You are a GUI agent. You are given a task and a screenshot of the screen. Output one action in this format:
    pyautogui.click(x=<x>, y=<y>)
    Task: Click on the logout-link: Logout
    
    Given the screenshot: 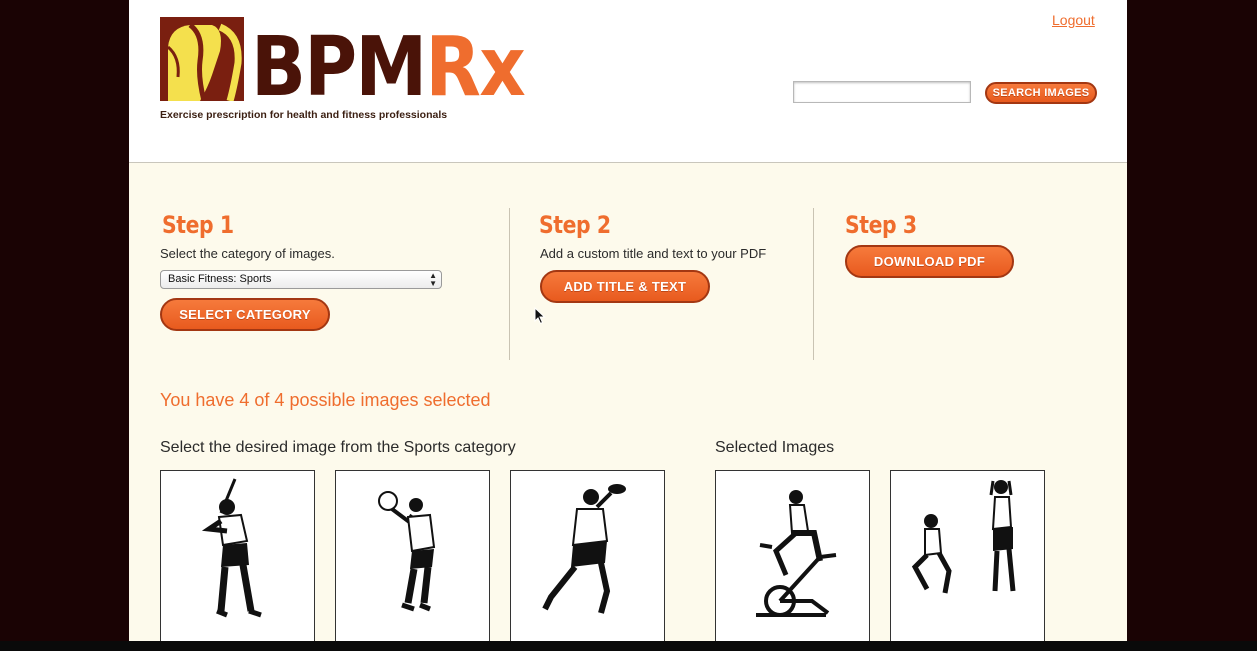 What is the action you would take?
    pyautogui.click(x=1073, y=20)
    